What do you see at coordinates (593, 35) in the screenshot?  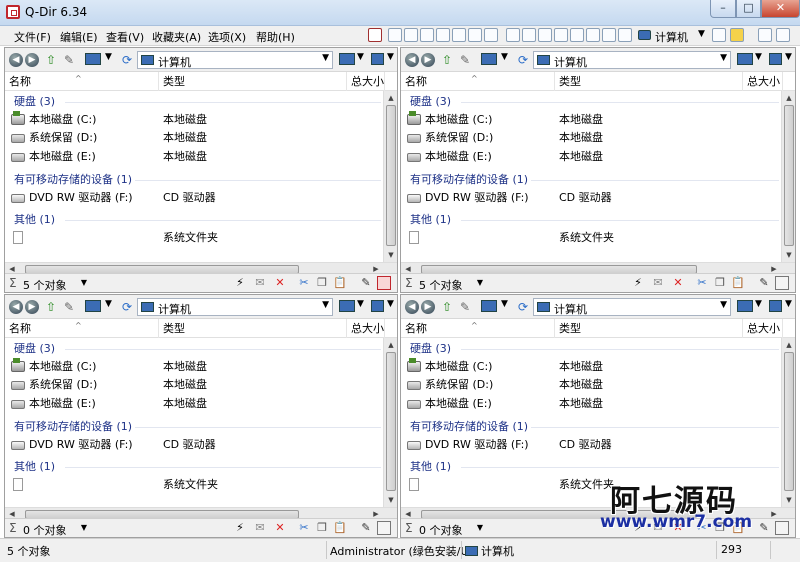 I see `tile-6-icon` at bounding box center [593, 35].